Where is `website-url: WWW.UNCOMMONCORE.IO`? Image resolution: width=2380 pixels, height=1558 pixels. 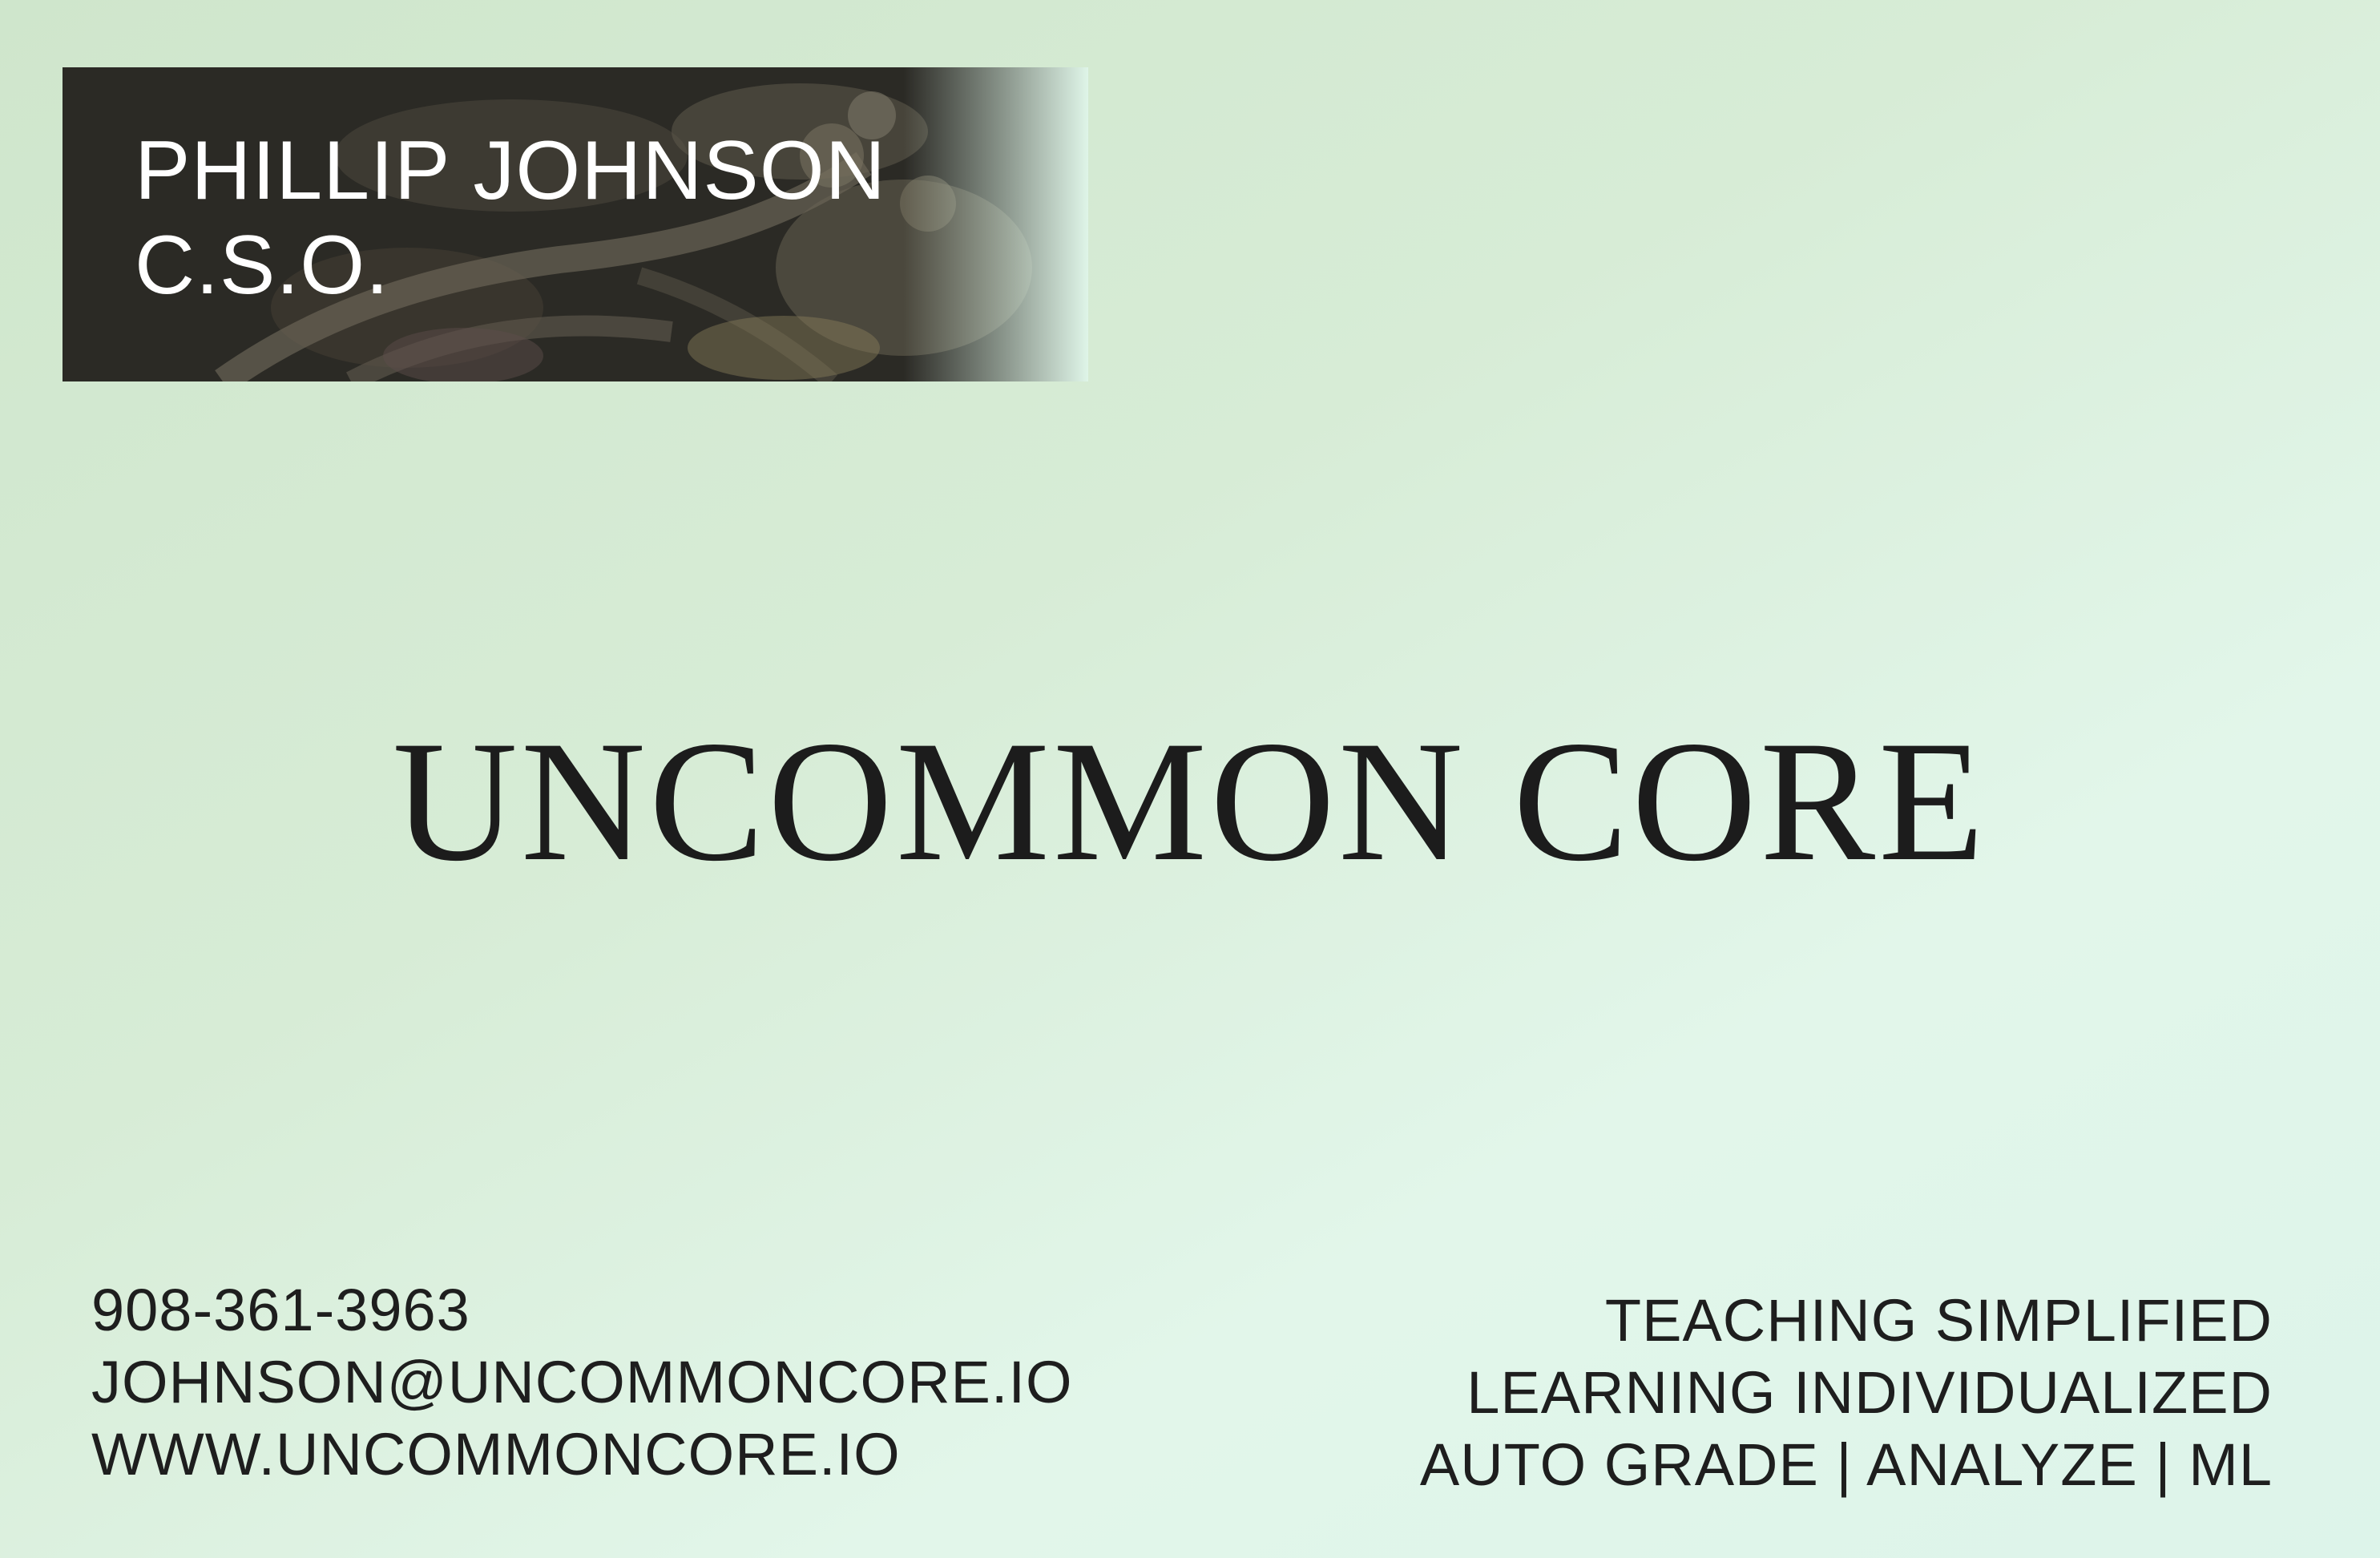 website-url: WWW.UNCOMMONCORE.IO is located at coordinates (496, 1454).